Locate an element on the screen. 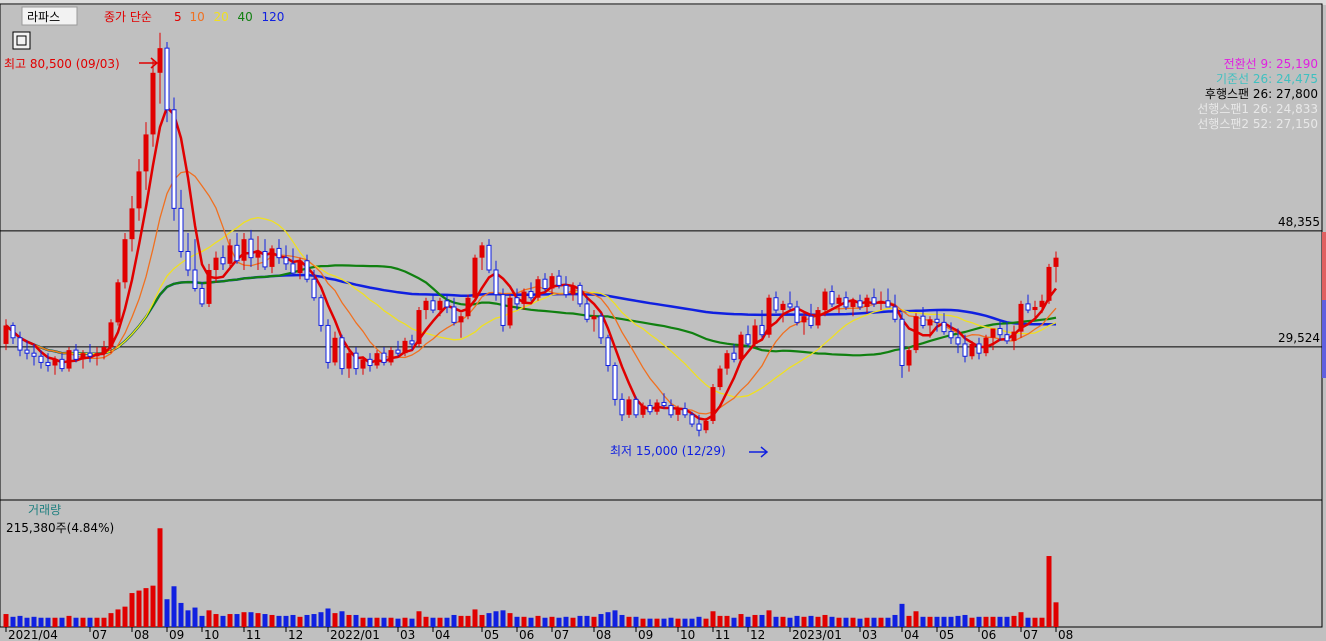 This screenshot has height=641, width=1326. panel-toggle-icon is located at coordinates (21, 40).